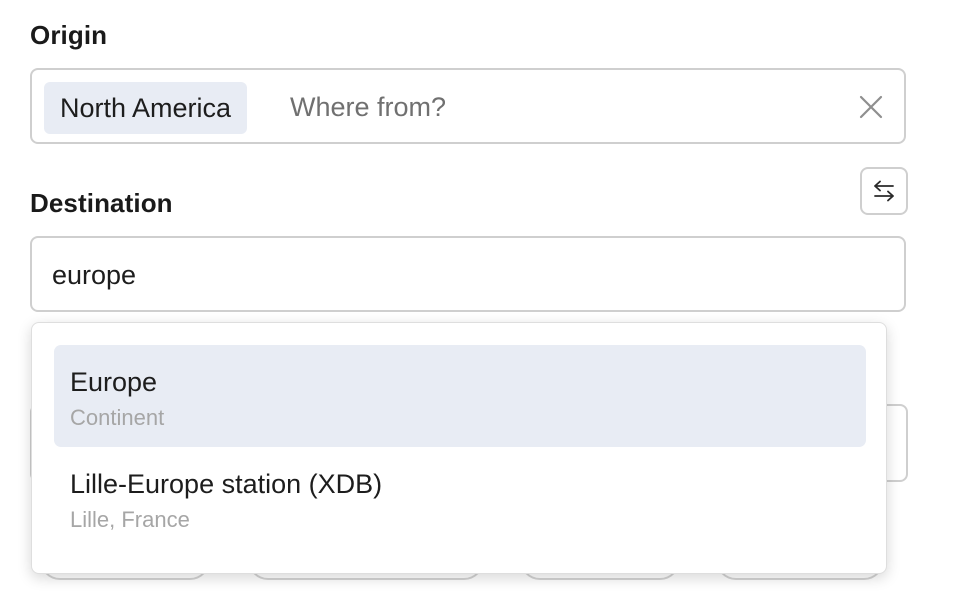 This screenshot has width=964, height=596. I want to click on suggestion-title: Lille-Europe station (XDB), so click(226, 484).